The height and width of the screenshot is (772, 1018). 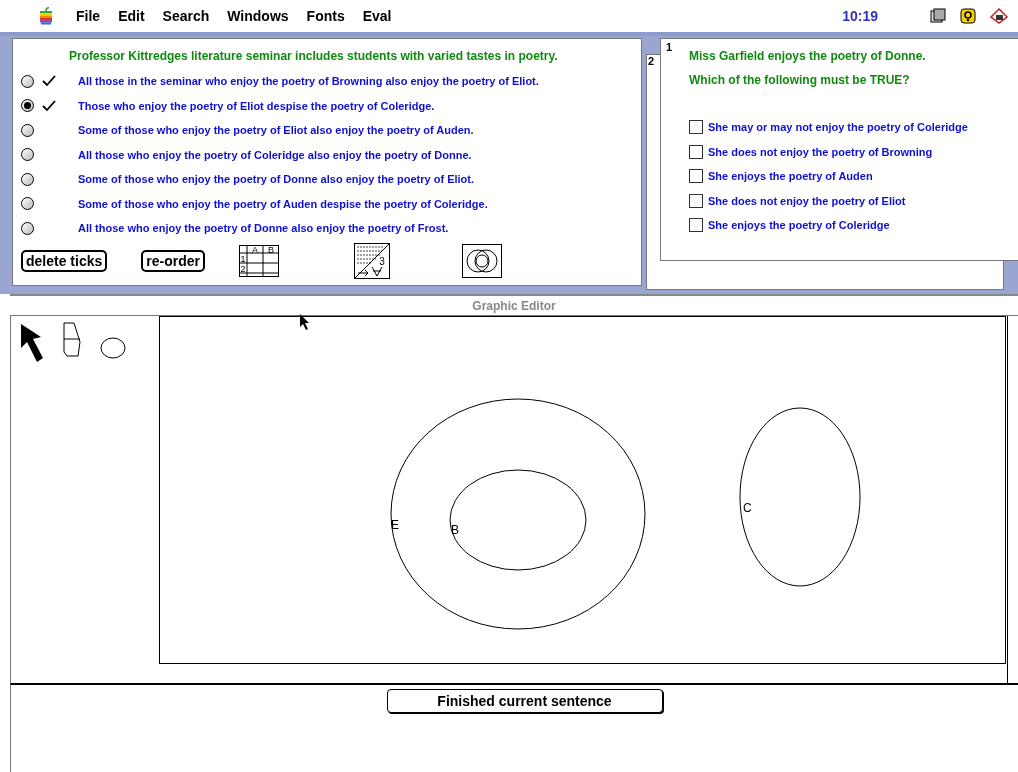 I want to click on editor-title: Graphic Editor, so click(x=514, y=306).